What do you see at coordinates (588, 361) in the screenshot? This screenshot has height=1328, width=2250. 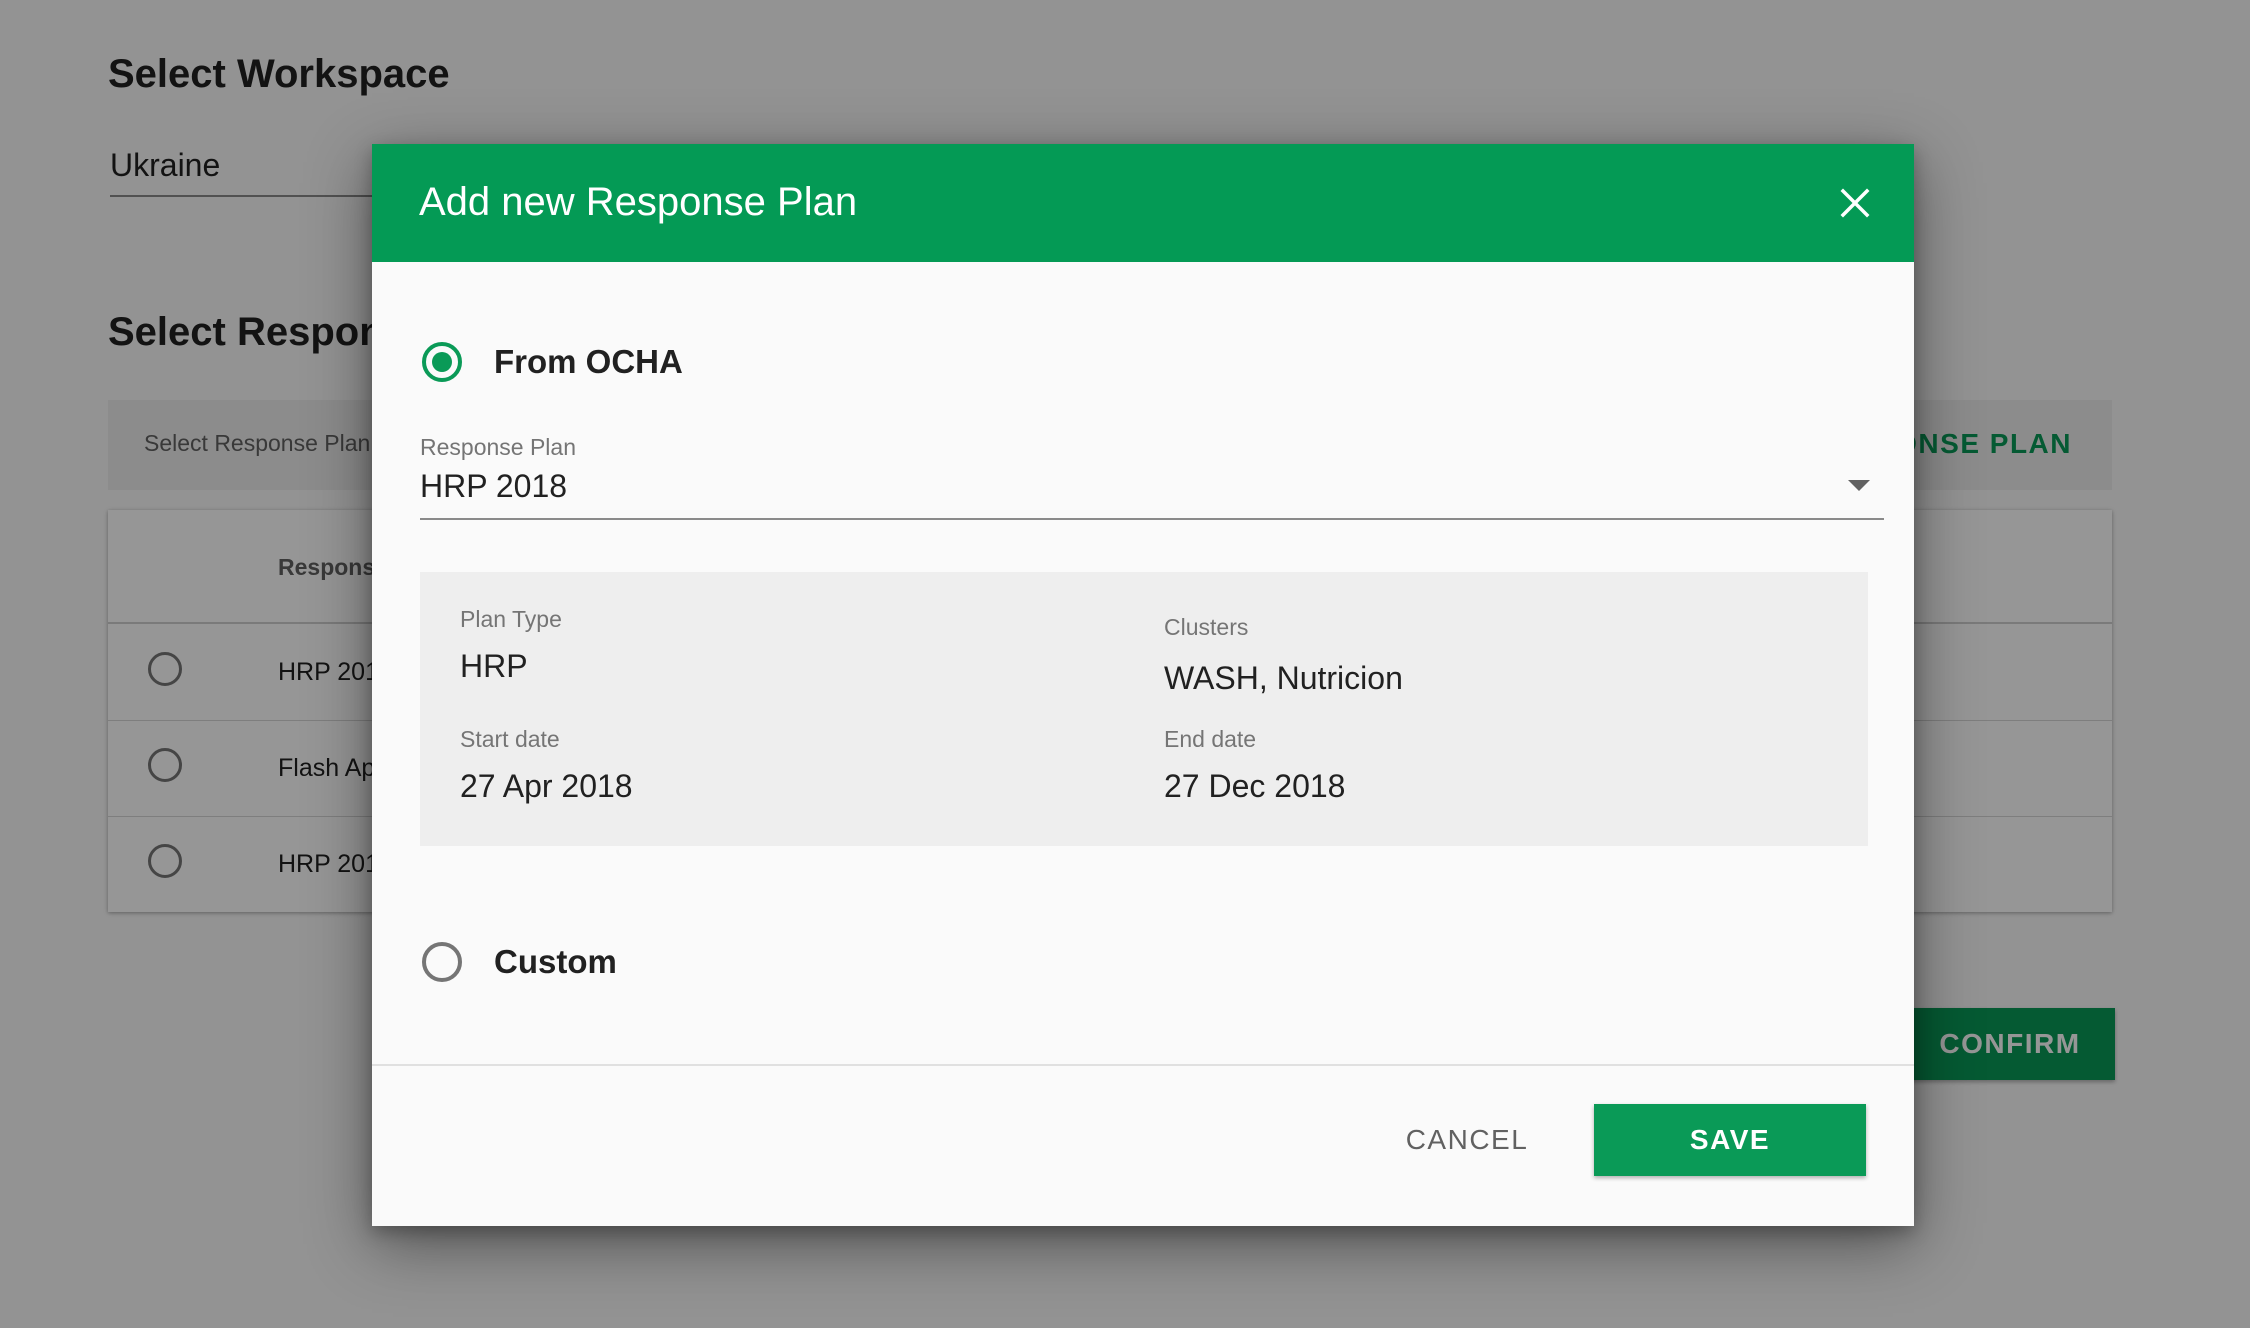 I see `from-ocha-label: From OCHA` at bounding box center [588, 361].